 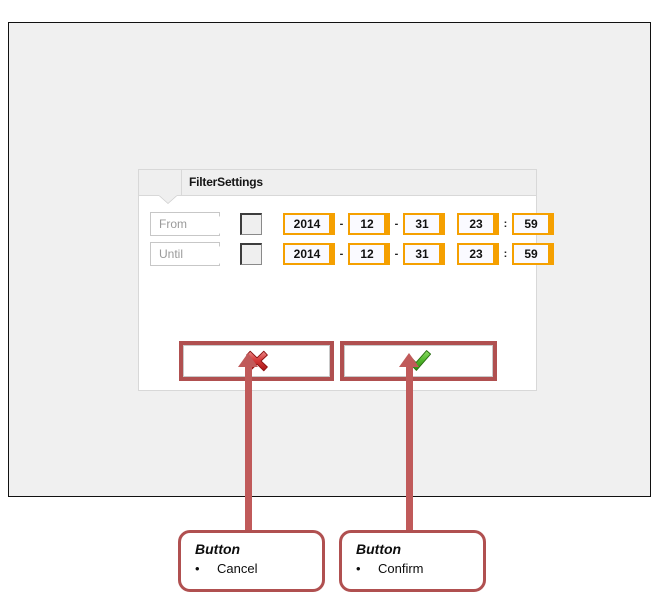 I want to click on dialog-header: FilterSettings, so click(x=337, y=186).